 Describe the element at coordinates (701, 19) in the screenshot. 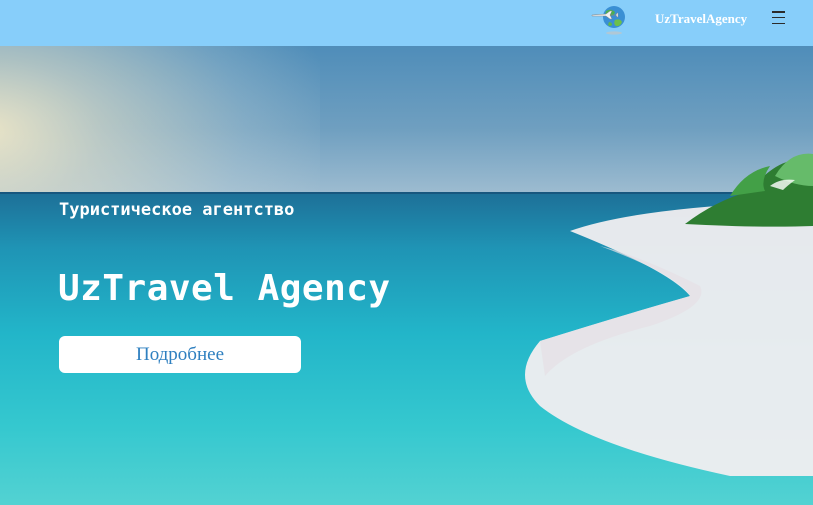

I see `brand-name: UzTravelAgency` at that location.